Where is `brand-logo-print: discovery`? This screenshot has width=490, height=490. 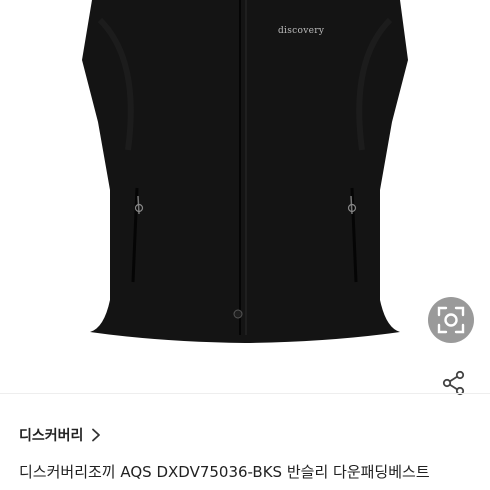
brand-logo-print: discovery is located at coordinates (301, 31).